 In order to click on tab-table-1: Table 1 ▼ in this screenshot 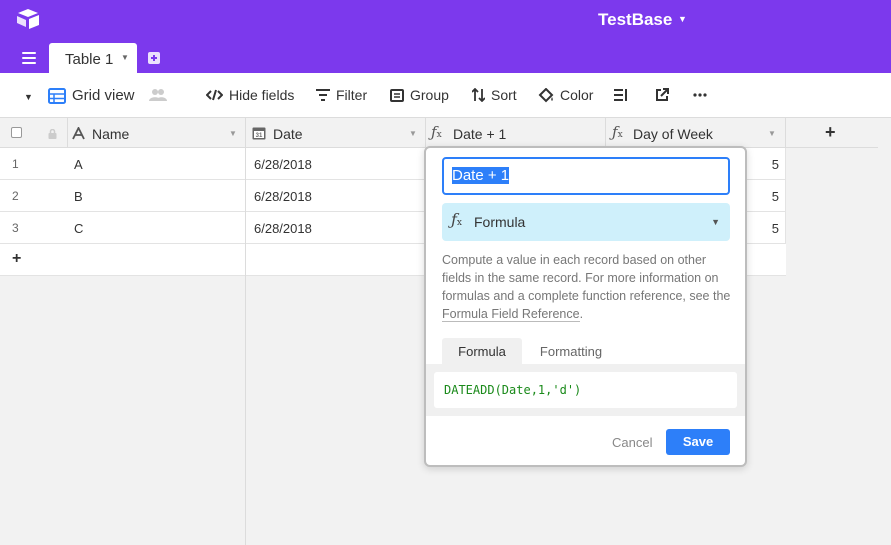, I will do `click(93, 58)`.